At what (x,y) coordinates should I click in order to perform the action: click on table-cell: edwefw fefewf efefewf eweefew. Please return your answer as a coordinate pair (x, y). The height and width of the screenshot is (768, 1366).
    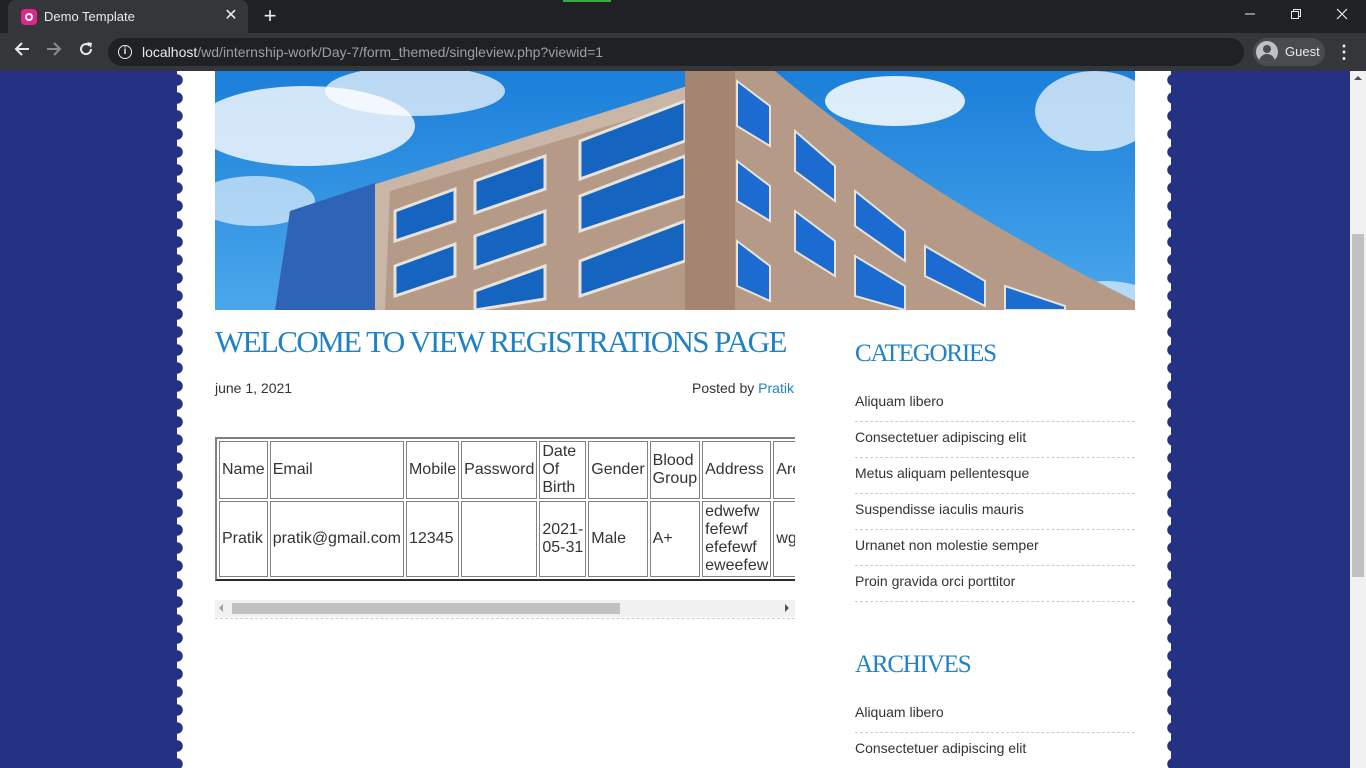
    Looking at the image, I should click on (737, 539).